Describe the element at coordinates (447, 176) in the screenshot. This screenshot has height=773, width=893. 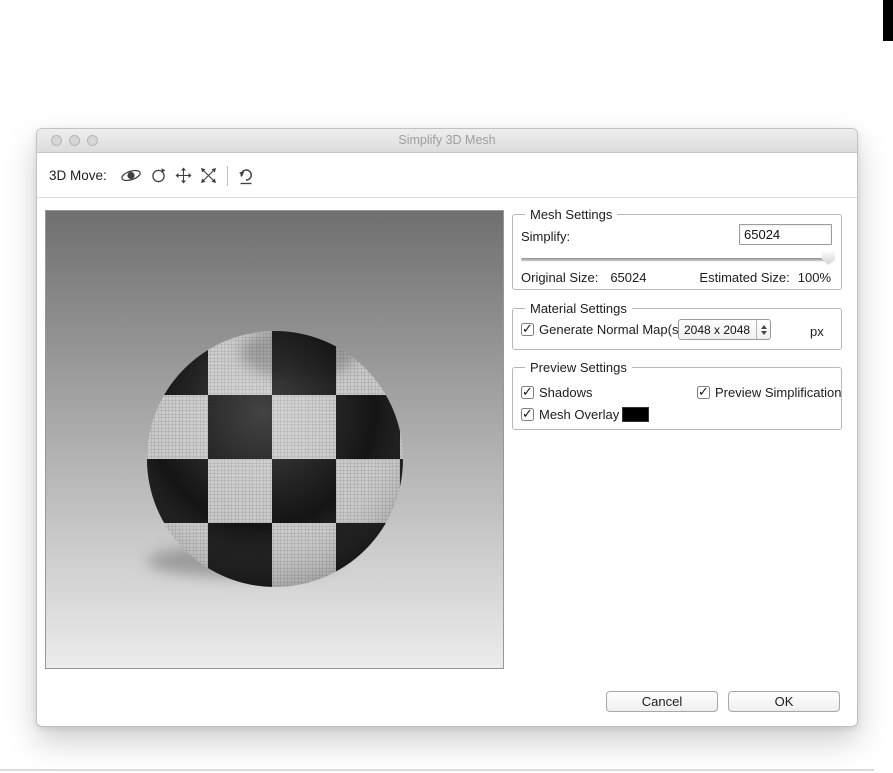
I see `toolbar: 3D Move:` at that location.